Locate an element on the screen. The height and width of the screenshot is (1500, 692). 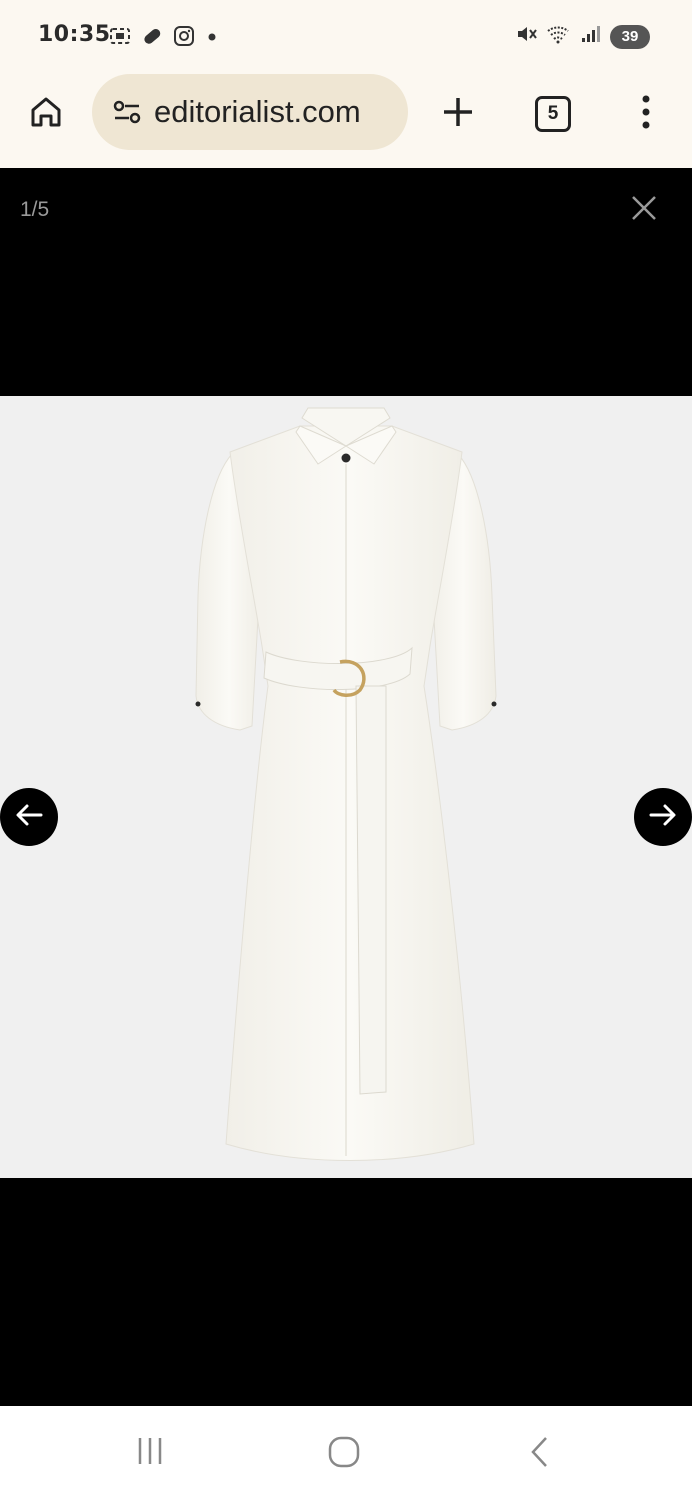
arrow-right-icon is located at coordinates (663, 817).